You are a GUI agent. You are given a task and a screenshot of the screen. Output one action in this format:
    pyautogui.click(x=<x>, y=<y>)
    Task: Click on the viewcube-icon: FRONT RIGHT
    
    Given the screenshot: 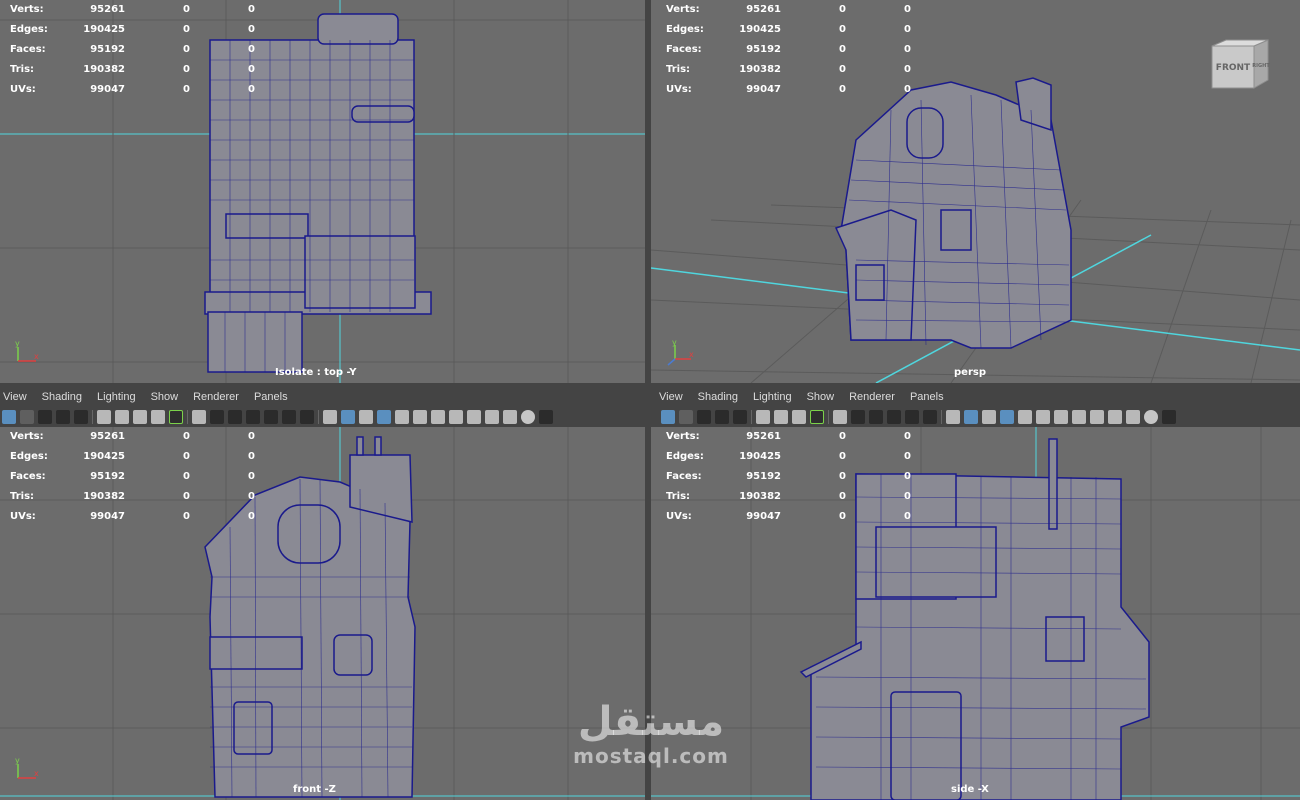 What is the action you would take?
    pyautogui.click(x=1241, y=64)
    